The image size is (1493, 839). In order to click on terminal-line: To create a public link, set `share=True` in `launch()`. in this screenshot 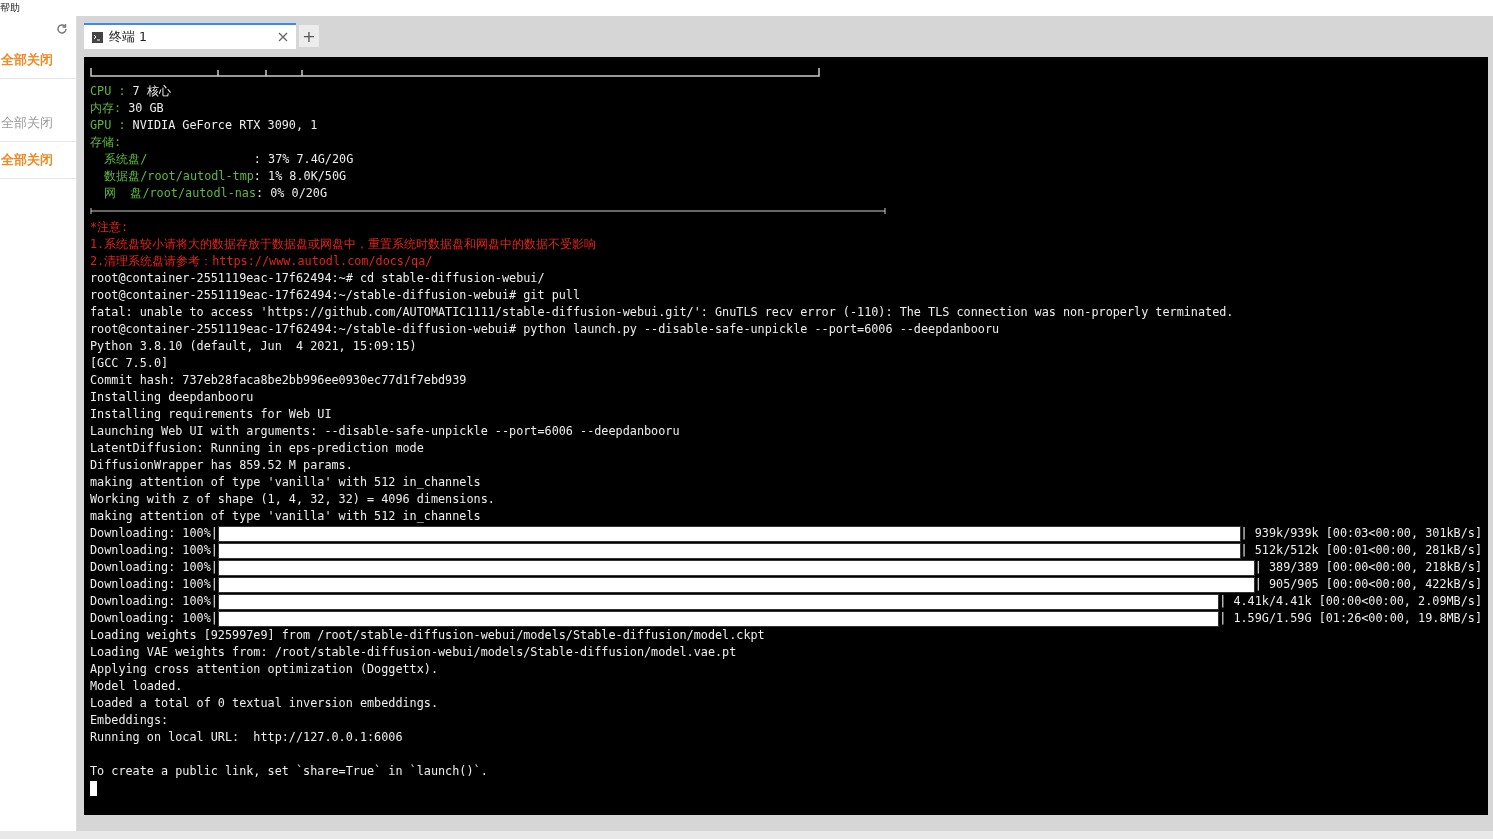, I will do `click(289, 771)`.